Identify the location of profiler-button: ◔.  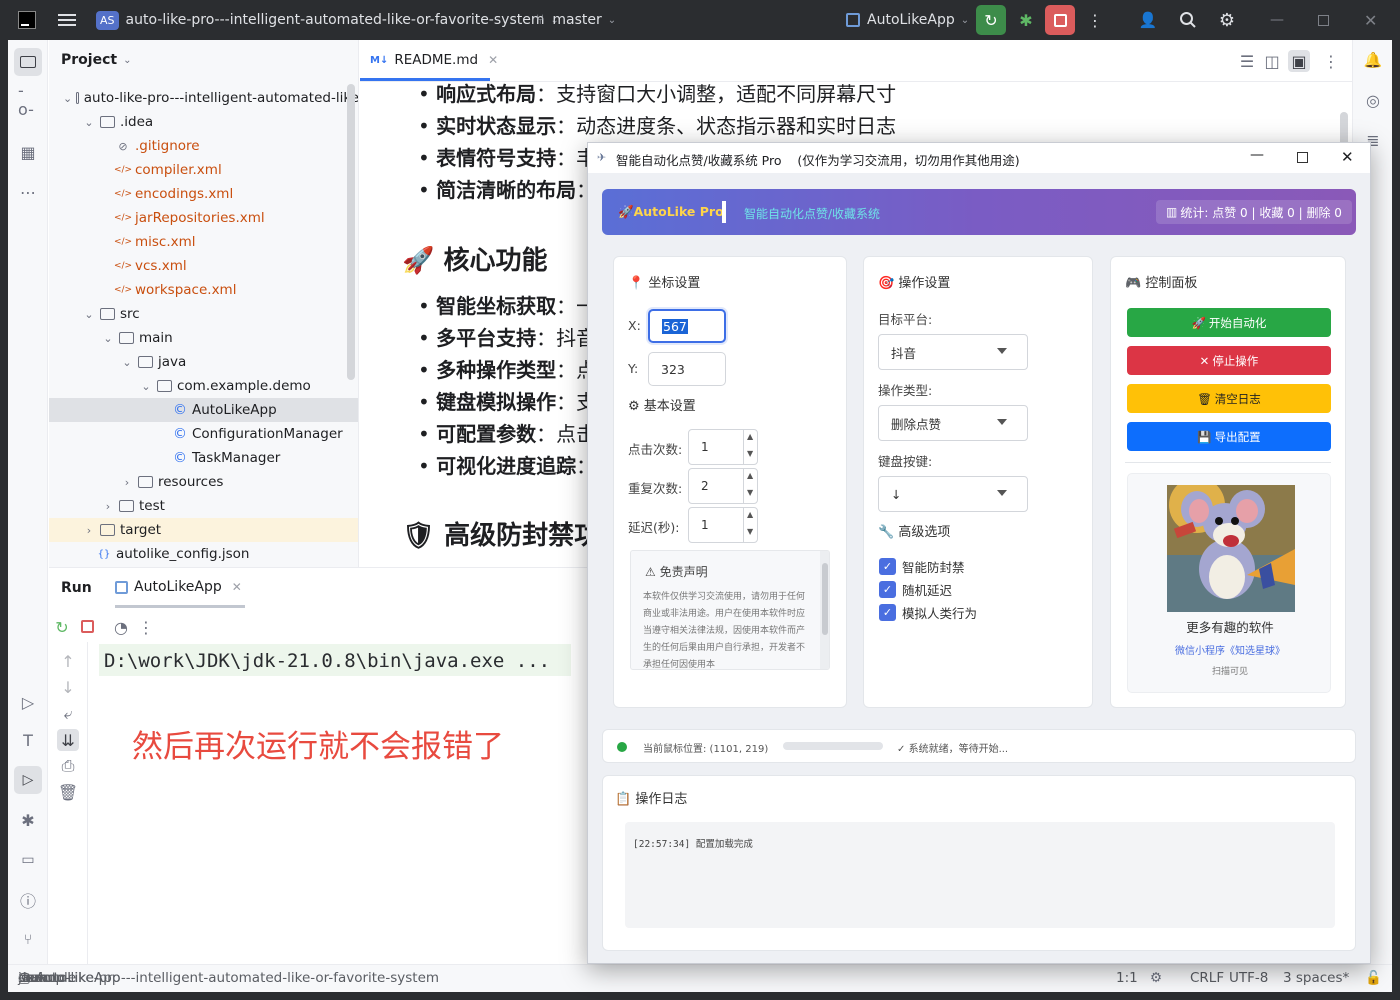
(121, 627).